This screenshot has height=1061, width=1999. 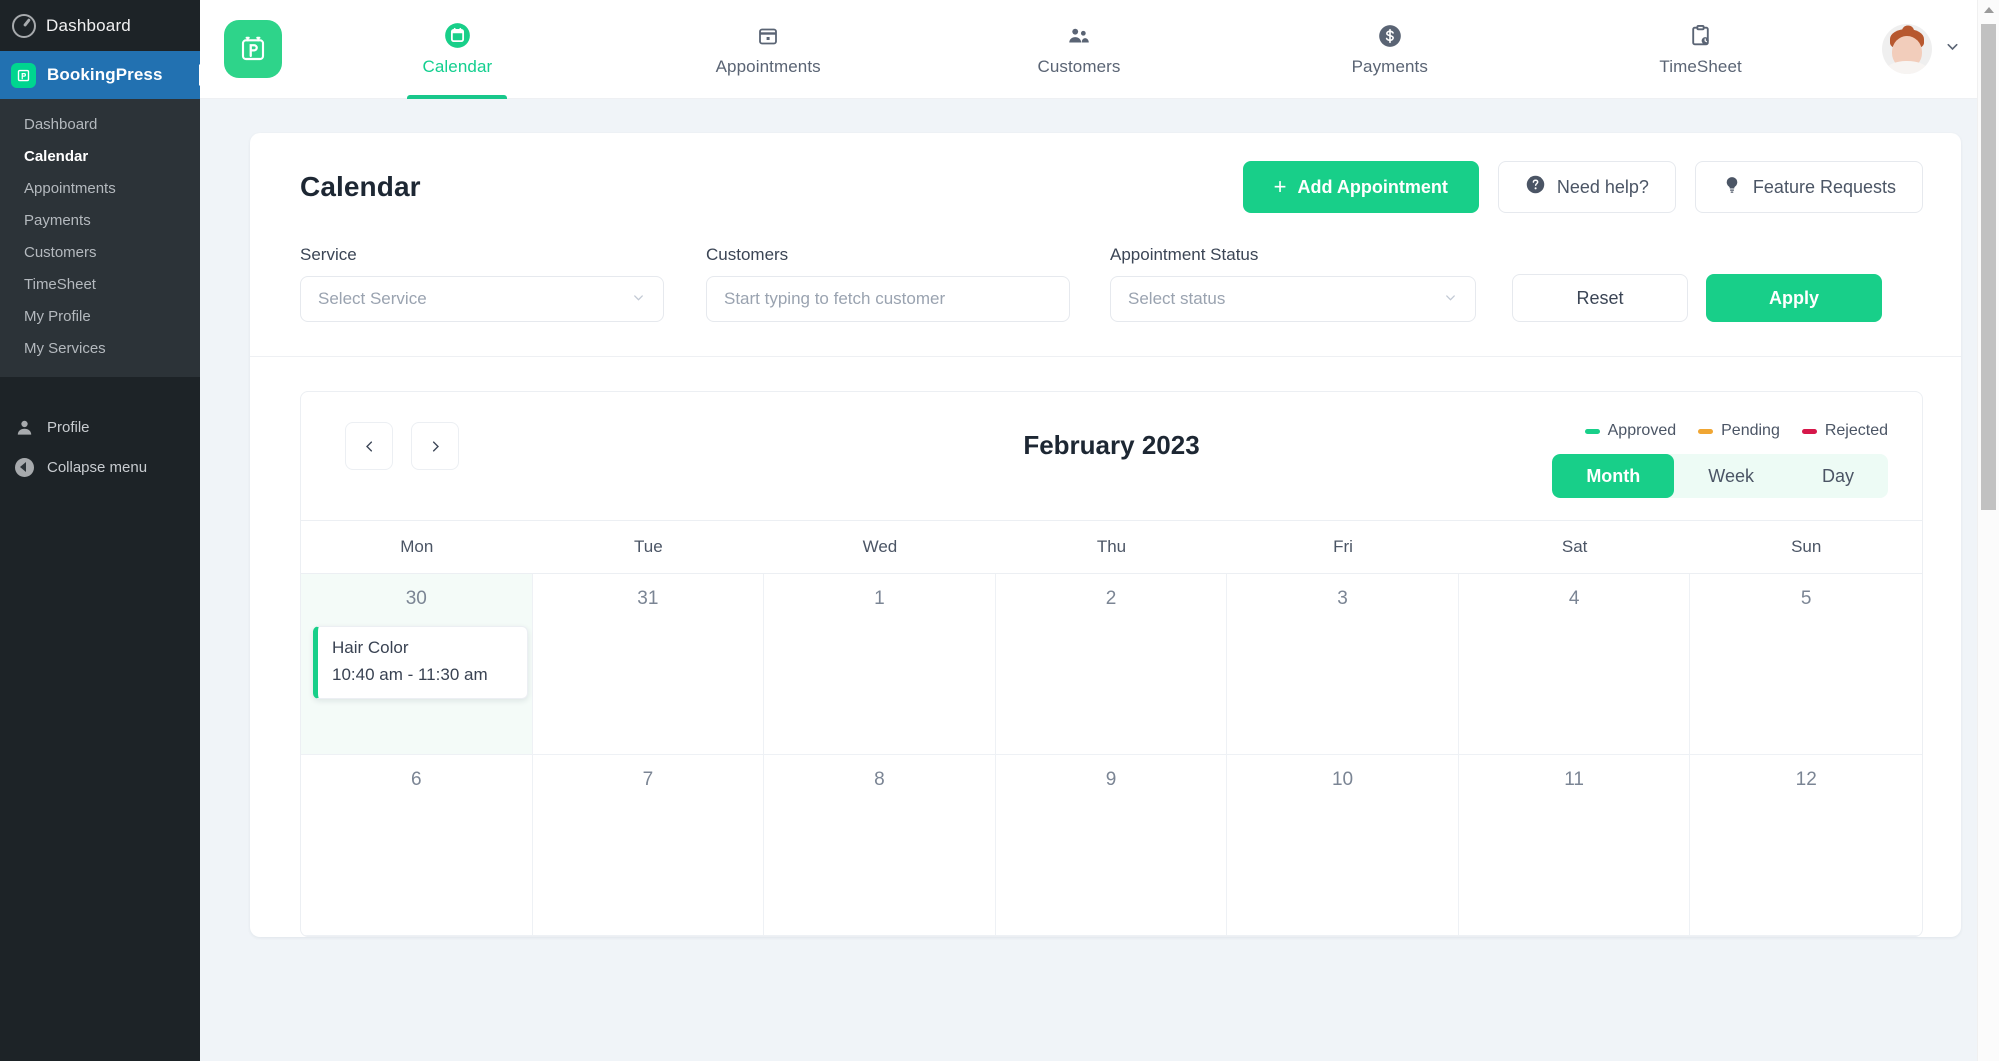 What do you see at coordinates (1343, 845) in the screenshot?
I see `day-cell: 10` at bounding box center [1343, 845].